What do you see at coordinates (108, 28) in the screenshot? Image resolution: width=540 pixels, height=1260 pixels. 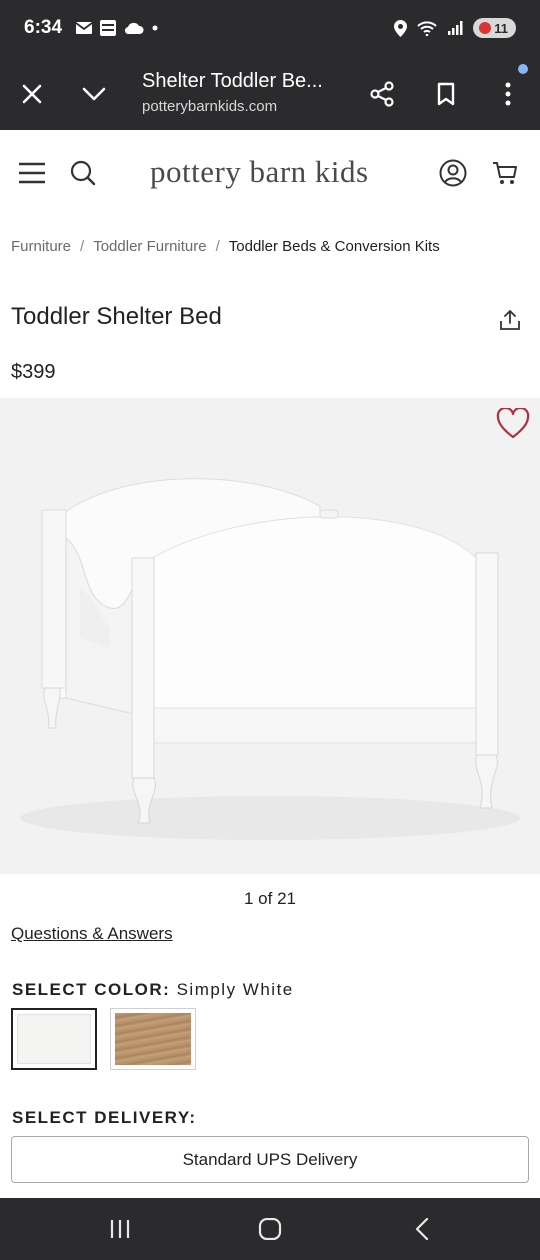 I see `fox-news-icon` at bounding box center [108, 28].